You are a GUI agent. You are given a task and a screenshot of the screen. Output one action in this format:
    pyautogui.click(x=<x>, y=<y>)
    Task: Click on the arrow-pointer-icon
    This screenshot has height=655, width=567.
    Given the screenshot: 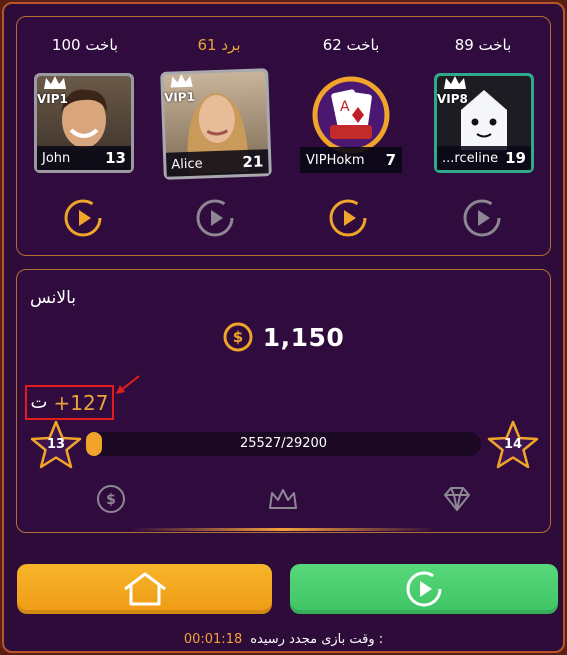 What is the action you would take?
    pyautogui.click(x=128, y=384)
    